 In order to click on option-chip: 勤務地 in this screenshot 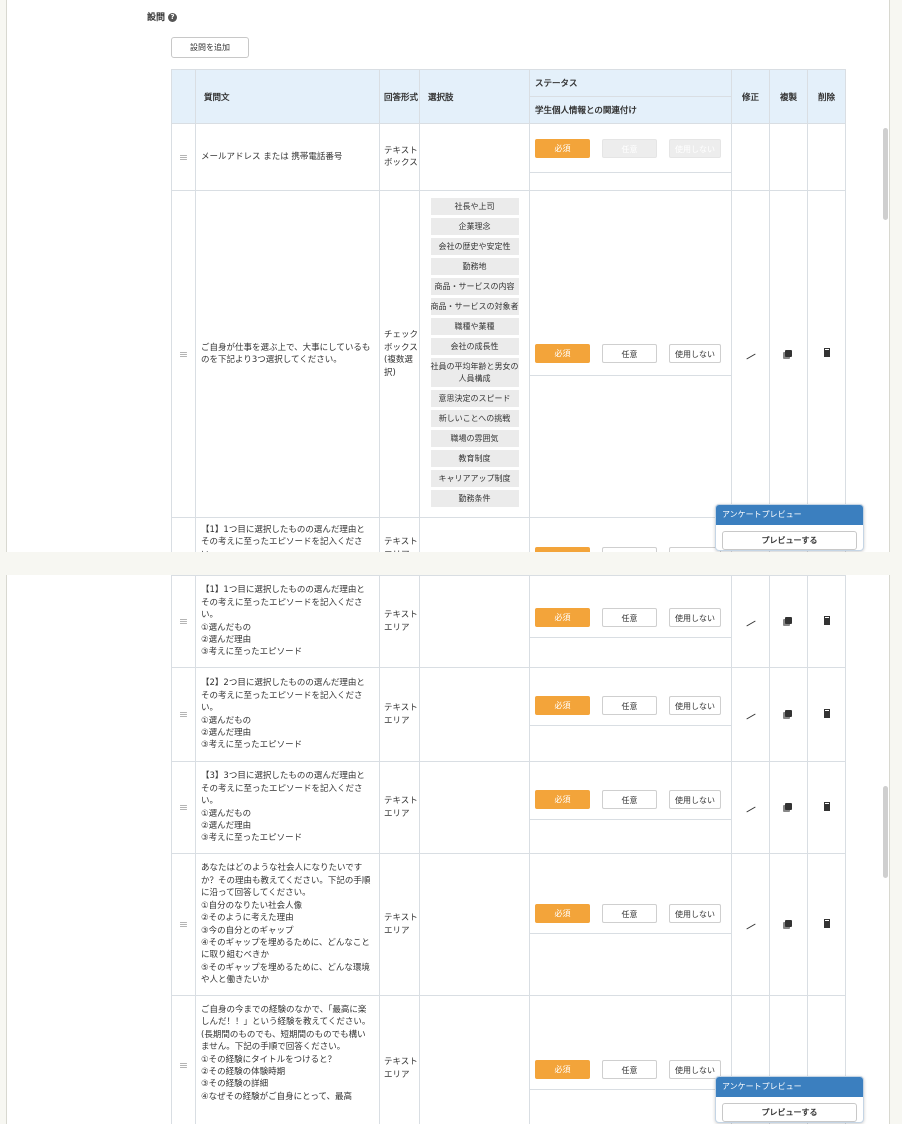, I will do `click(474, 266)`.